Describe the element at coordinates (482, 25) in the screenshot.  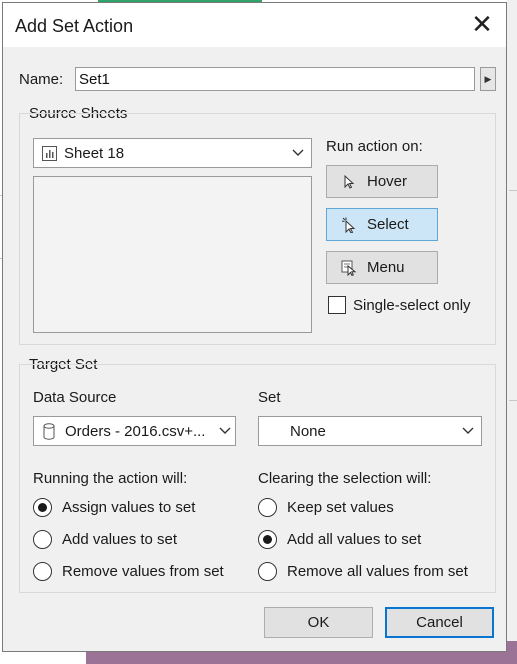
I see `close-icon: ✕` at that location.